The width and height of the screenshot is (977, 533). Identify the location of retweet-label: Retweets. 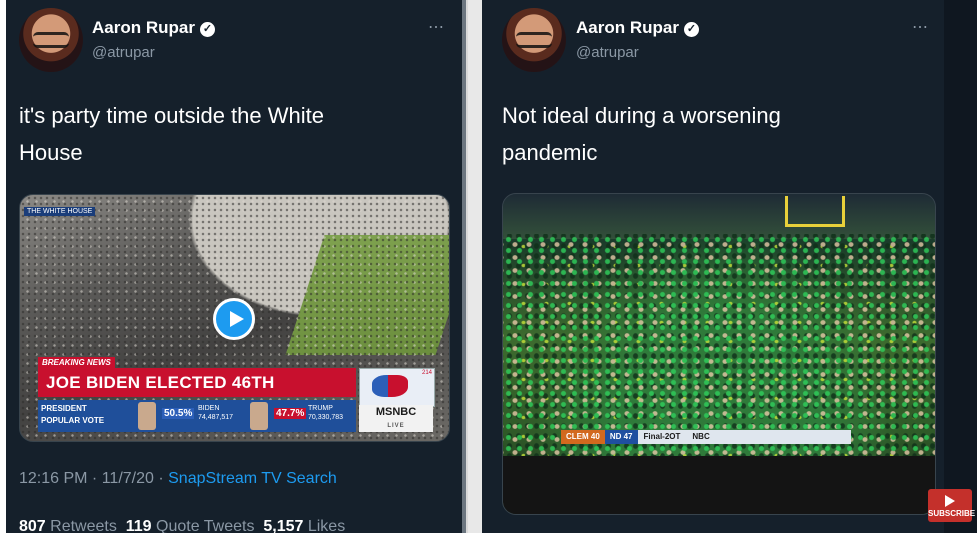
(83, 525).